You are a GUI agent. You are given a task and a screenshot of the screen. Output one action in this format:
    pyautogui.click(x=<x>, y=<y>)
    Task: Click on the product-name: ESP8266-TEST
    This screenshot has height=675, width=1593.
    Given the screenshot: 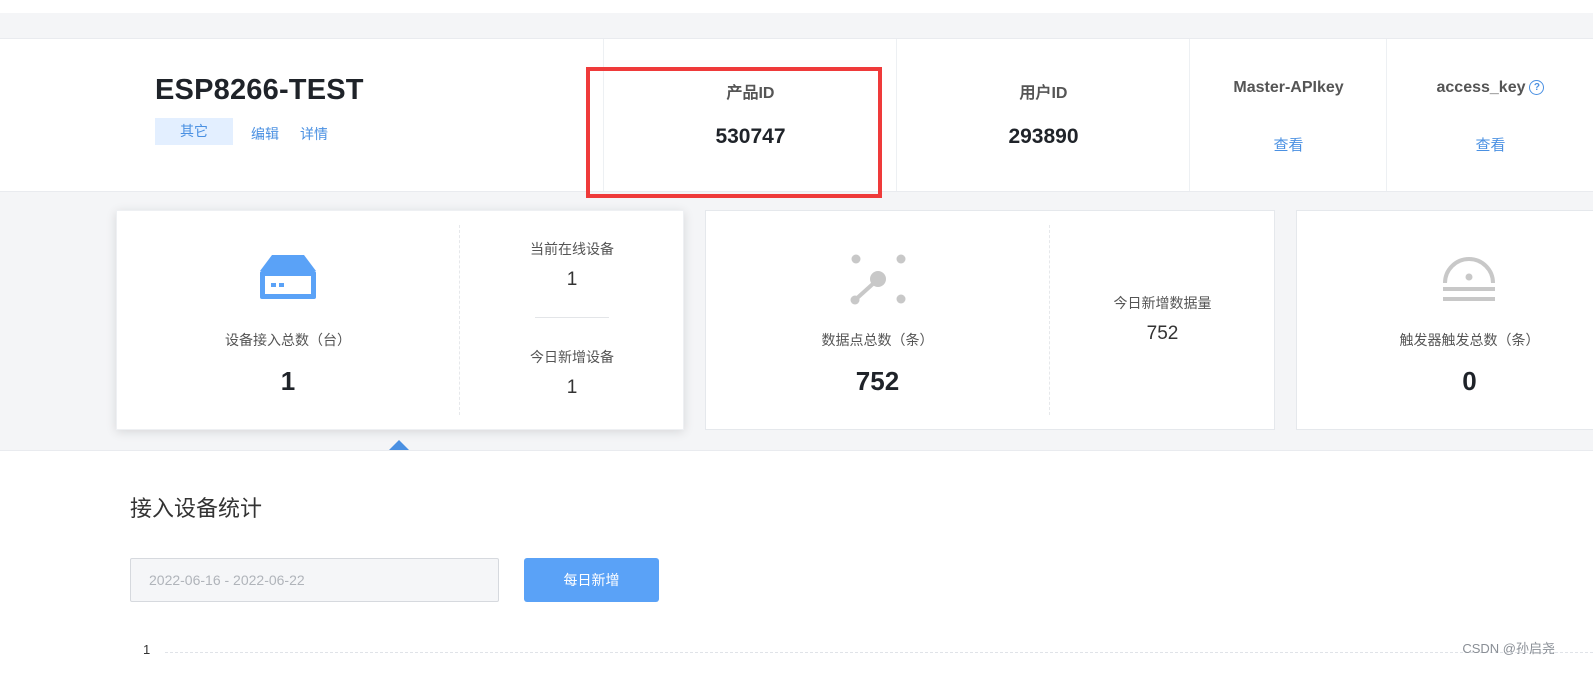 What is the action you would take?
    pyautogui.click(x=259, y=90)
    